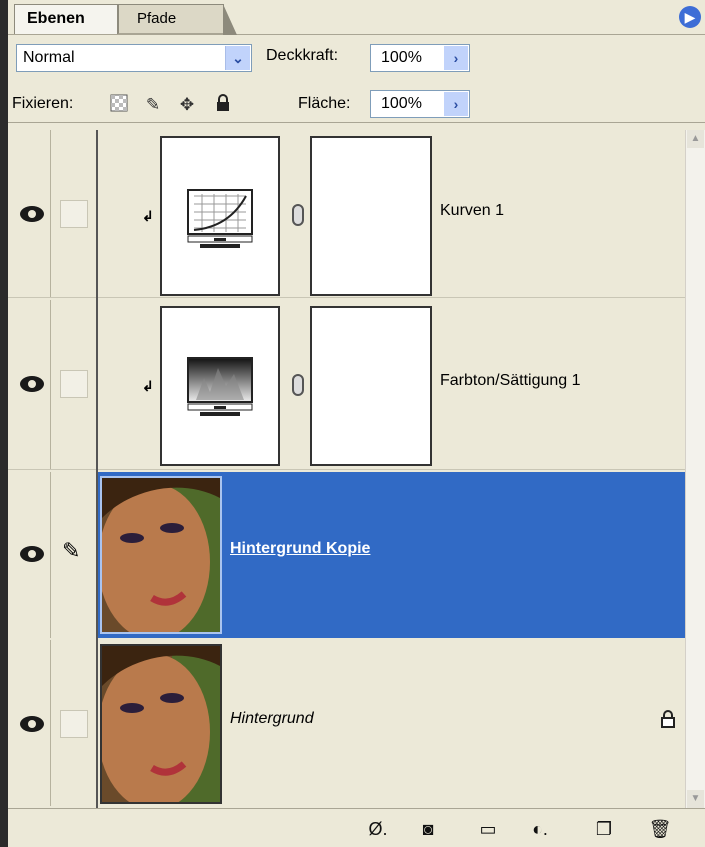 The image size is (705, 847). I want to click on layer-name: Farbton/Sättigung 1, so click(510, 381).